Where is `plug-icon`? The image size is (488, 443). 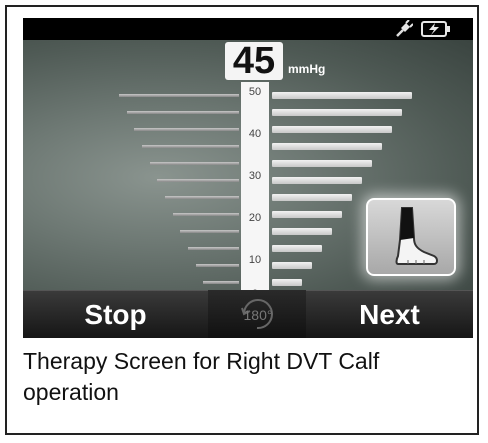
plug-icon is located at coordinates (404, 28).